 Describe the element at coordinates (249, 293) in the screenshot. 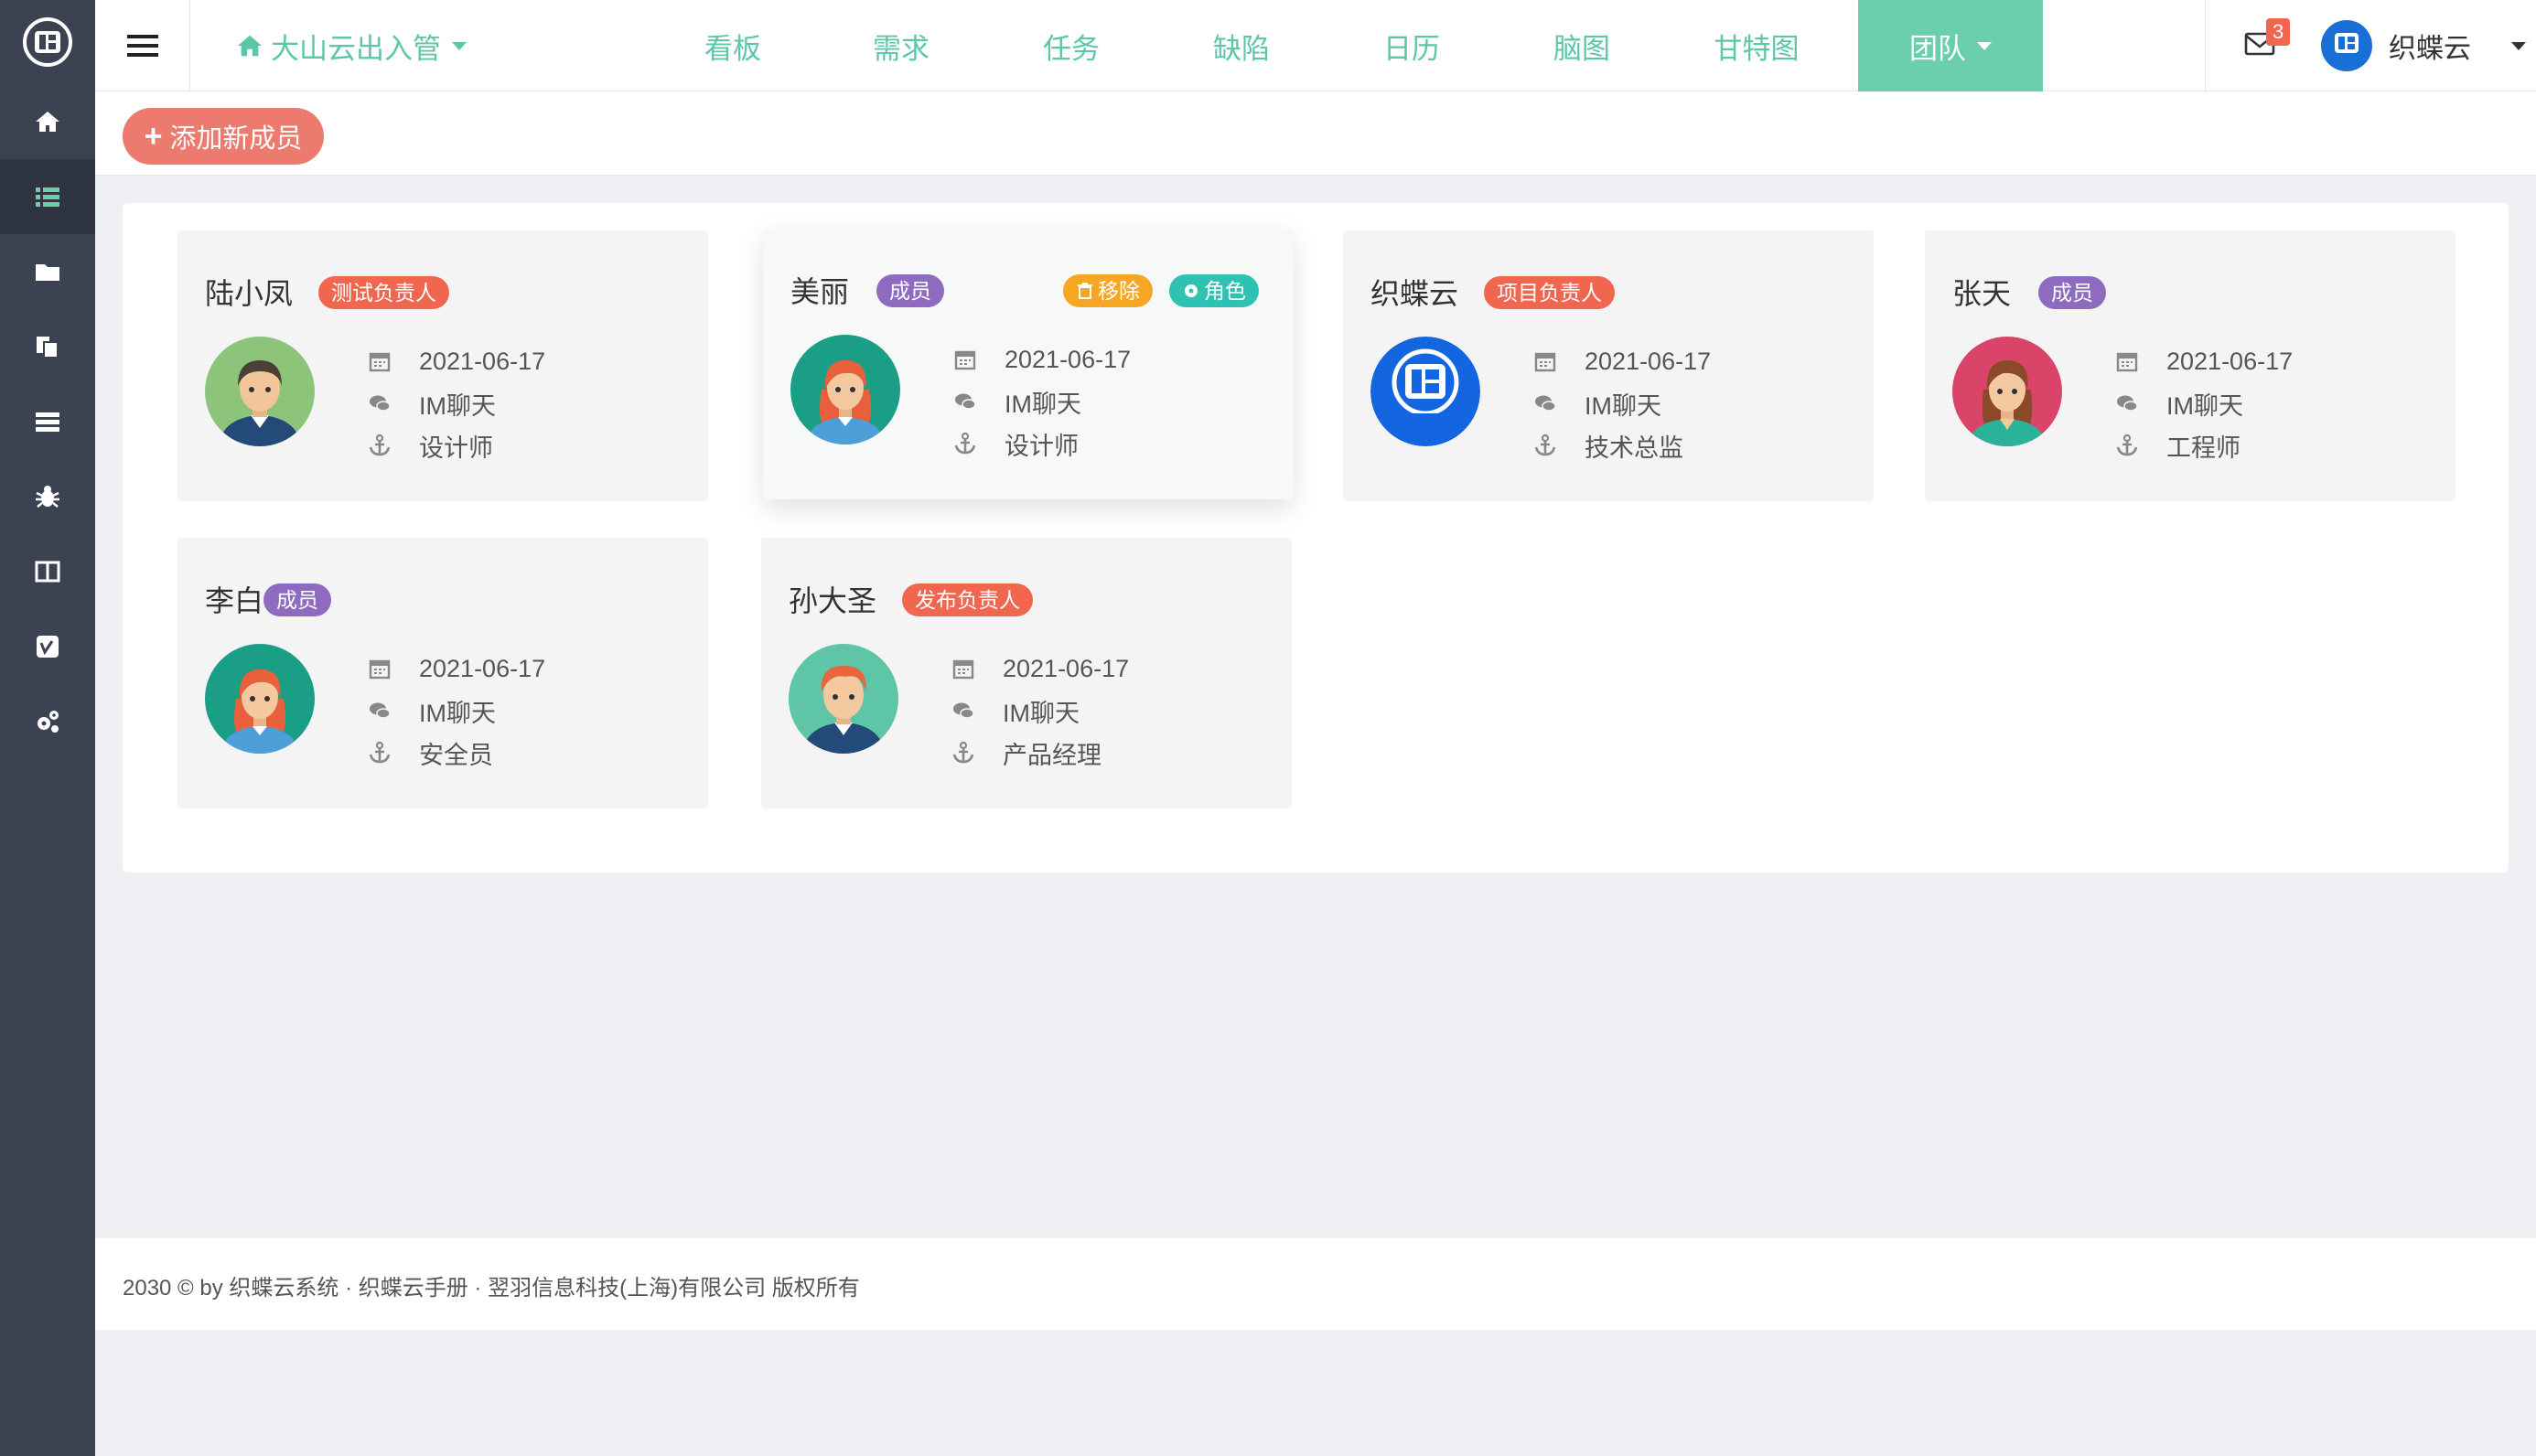

I see `member-name: 陆小凤` at that location.